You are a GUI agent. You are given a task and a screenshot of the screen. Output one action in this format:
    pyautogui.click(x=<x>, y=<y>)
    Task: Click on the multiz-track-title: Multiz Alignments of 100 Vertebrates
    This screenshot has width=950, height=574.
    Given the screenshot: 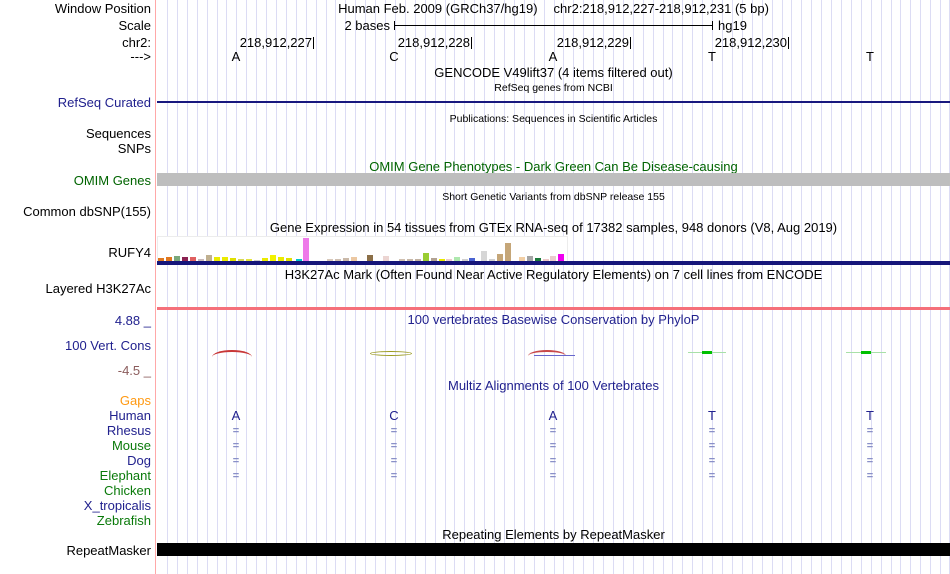 What is the action you would take?
    pyautogui.click(x=553, y=386)
    